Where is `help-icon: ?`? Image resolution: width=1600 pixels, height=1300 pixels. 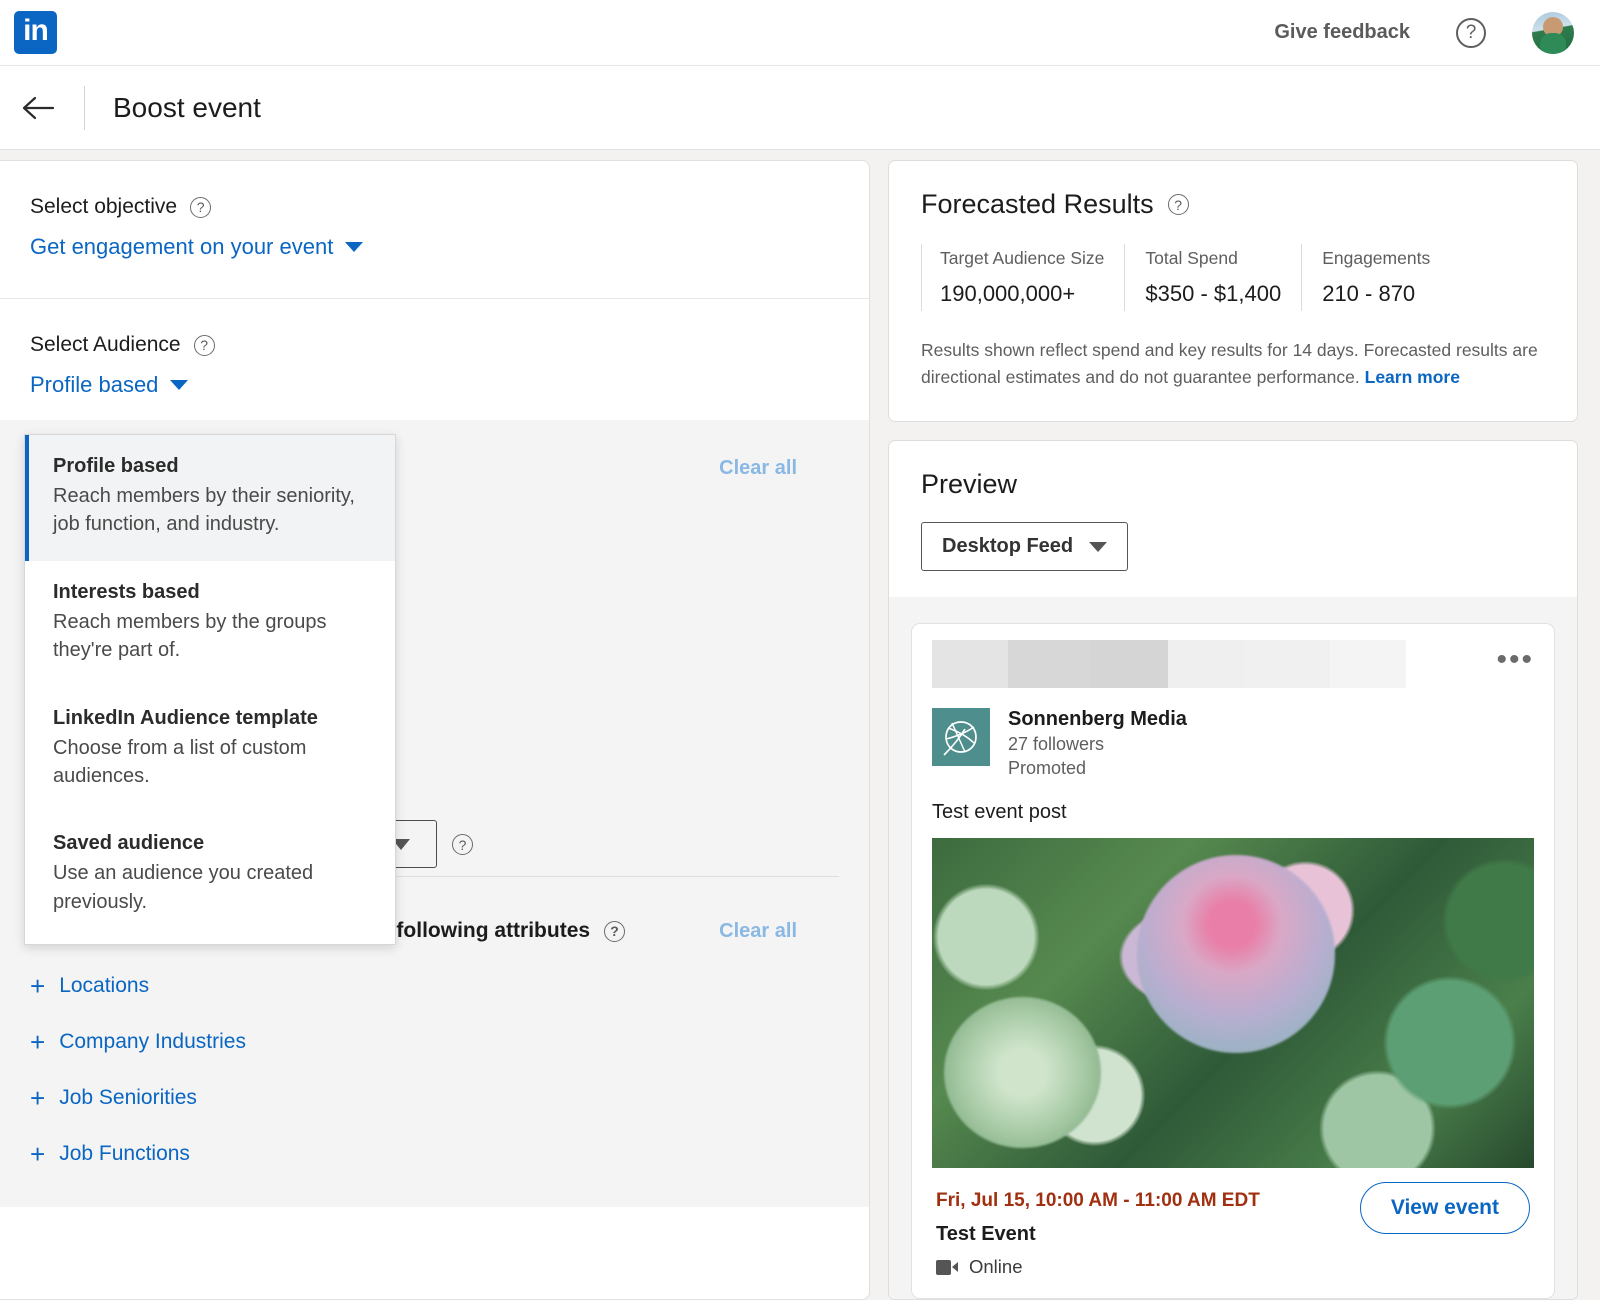 help-icon: ? is located at coordinates (1471, 32).